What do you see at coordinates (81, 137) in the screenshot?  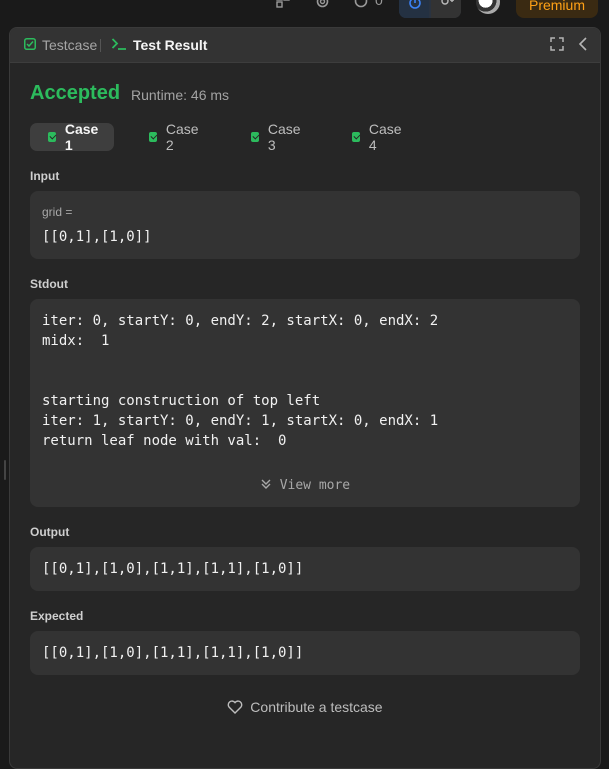 I see `case-label: Case 1` at bounding box center [81, 137].